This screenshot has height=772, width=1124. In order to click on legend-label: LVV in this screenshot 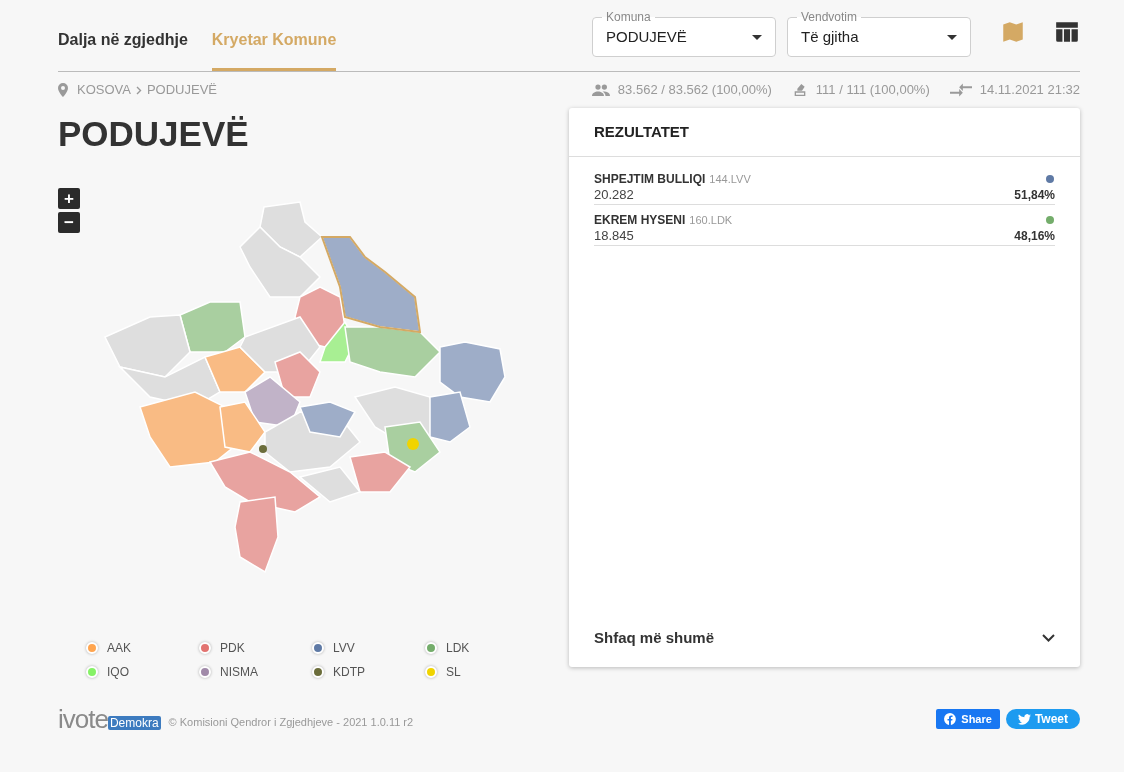, I will do `click(344, 648)`.